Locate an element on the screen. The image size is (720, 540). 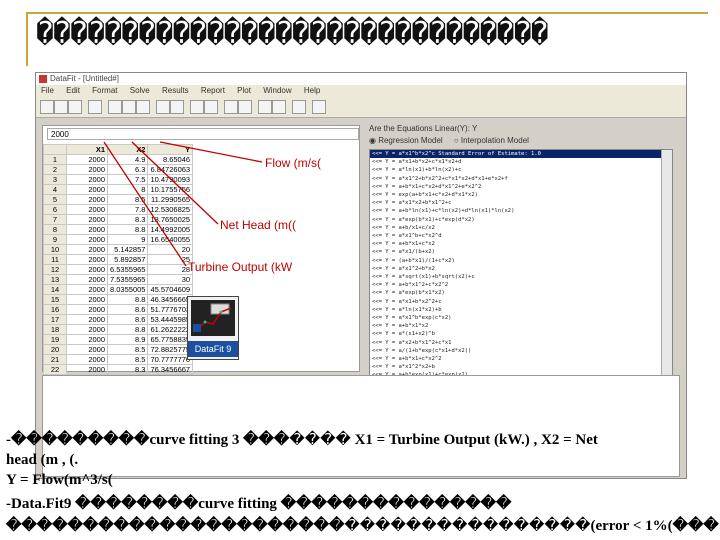
model-list-item: <<= Y = a*exp(b*x1*x2) is located at coordinates (521, 293).